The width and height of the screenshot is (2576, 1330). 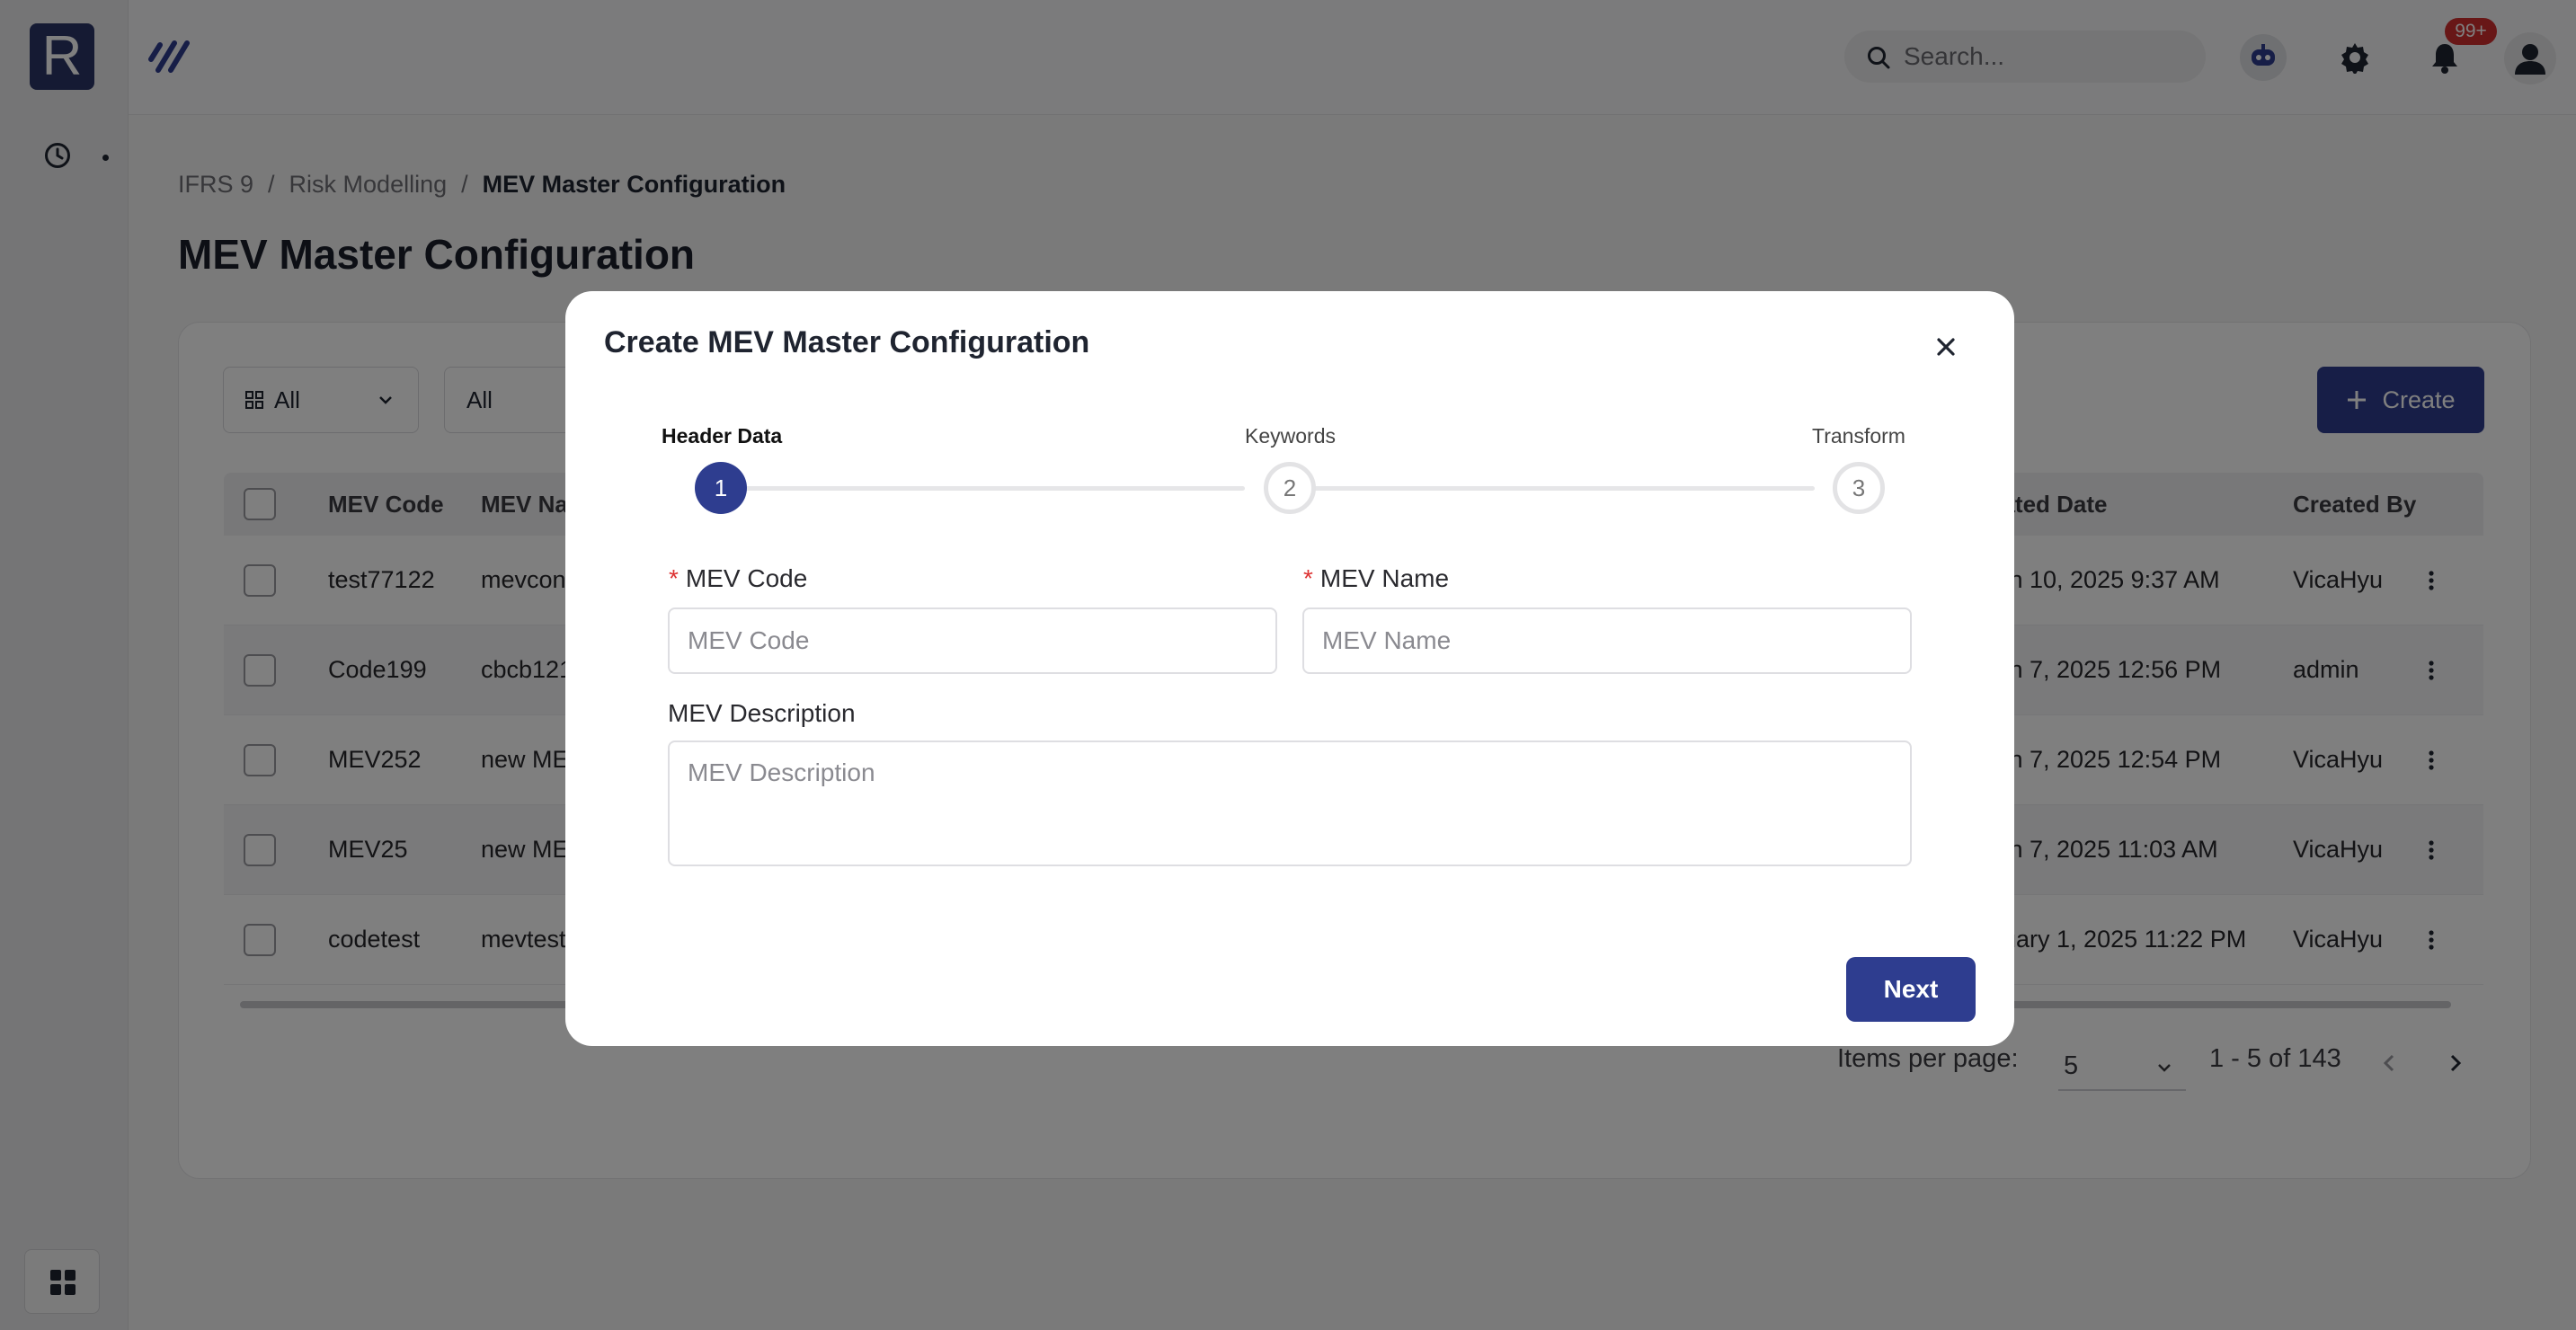 I want to click on mev-name-input, so click(x=1607, y=640).